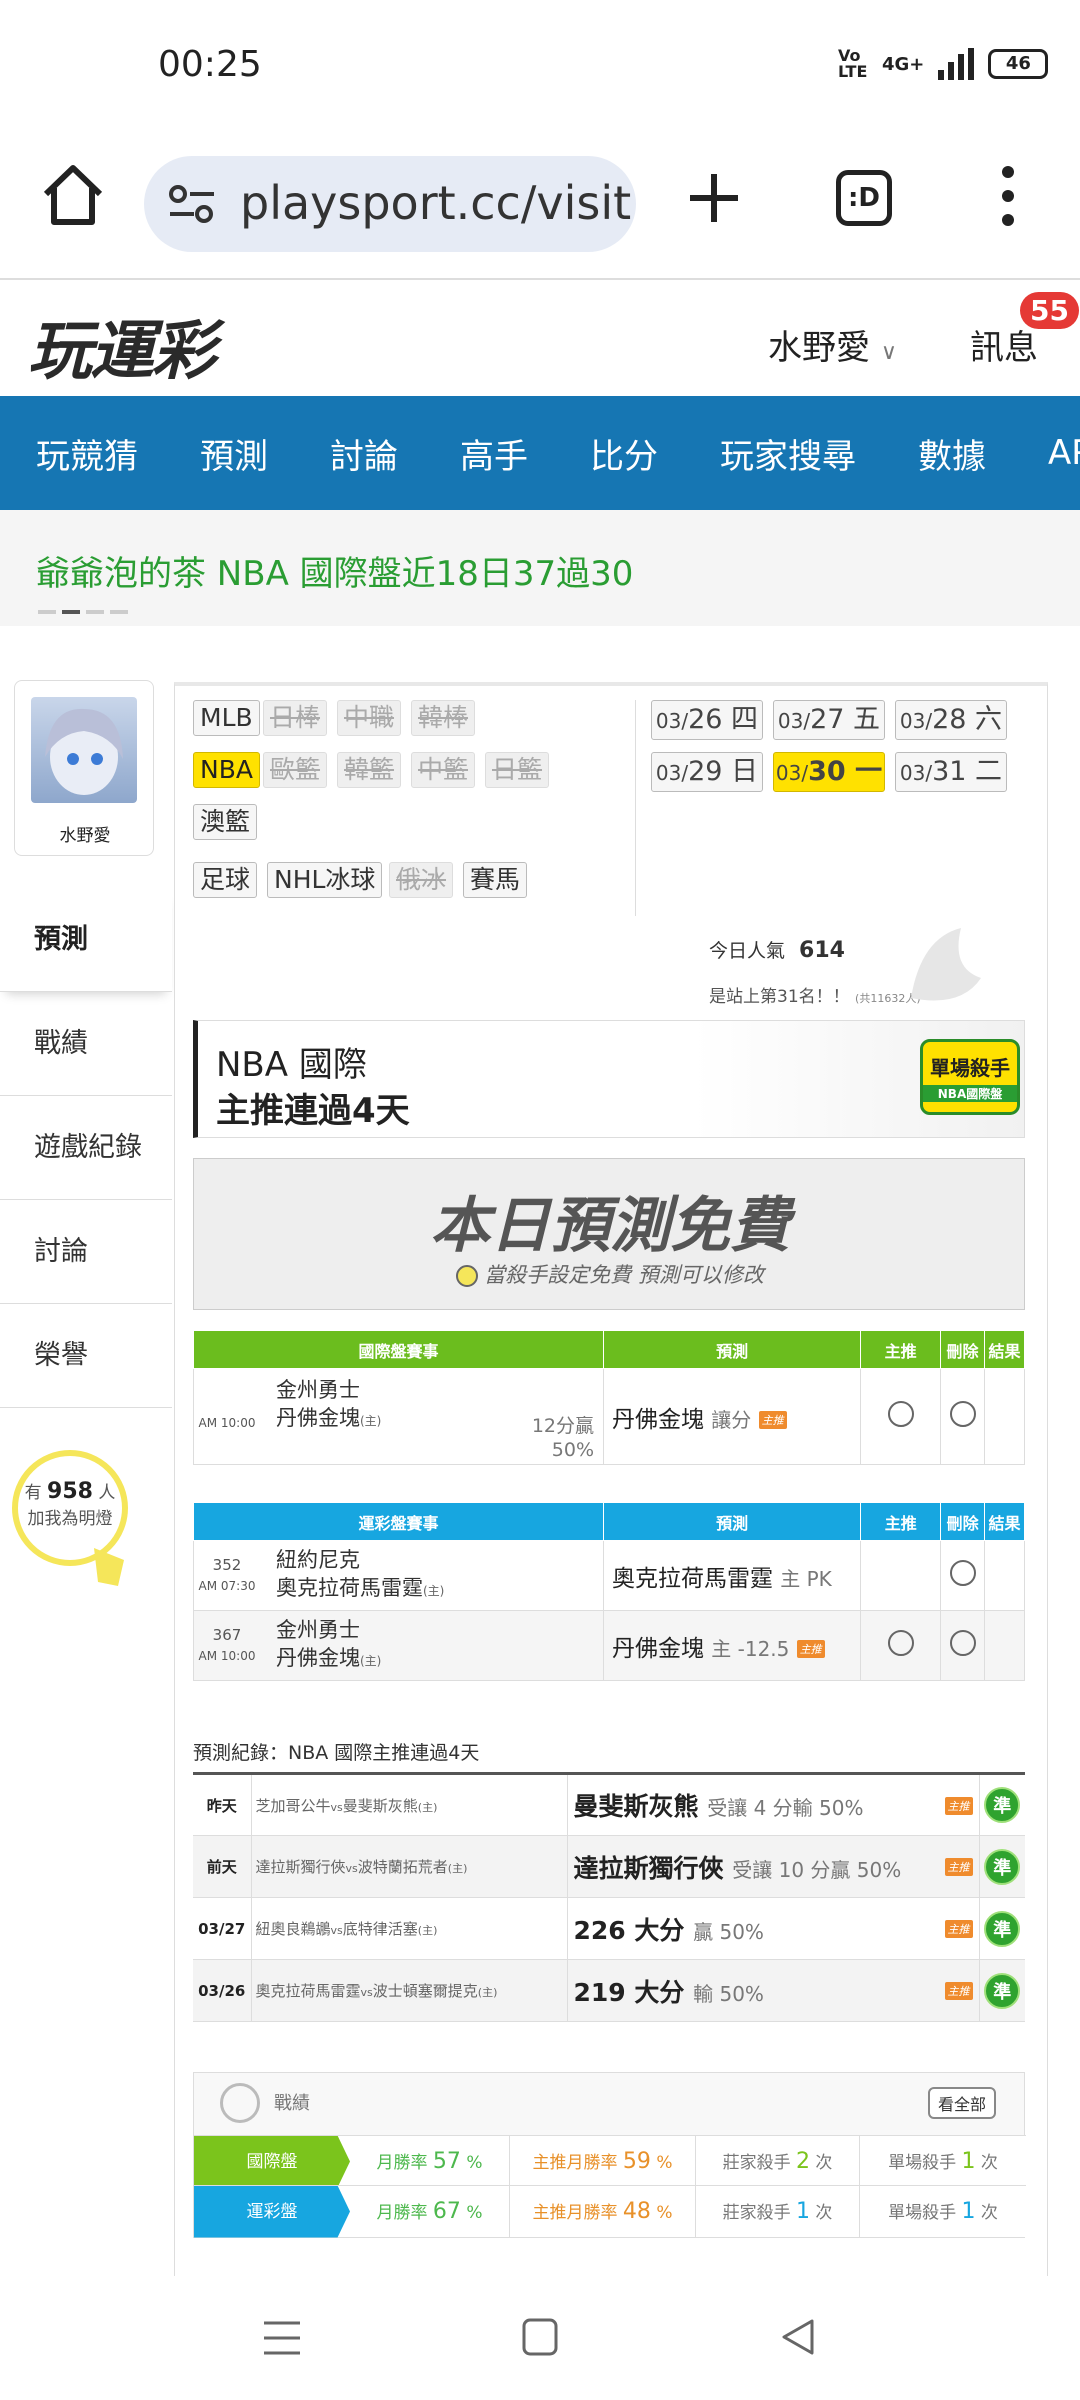 The width and height of the screenshot is (1080, 2400). What do you see at coordinates (325, 880) in the screenshot?
I see `sport-chip: NHL冰球` at bounding box center [325, 880].